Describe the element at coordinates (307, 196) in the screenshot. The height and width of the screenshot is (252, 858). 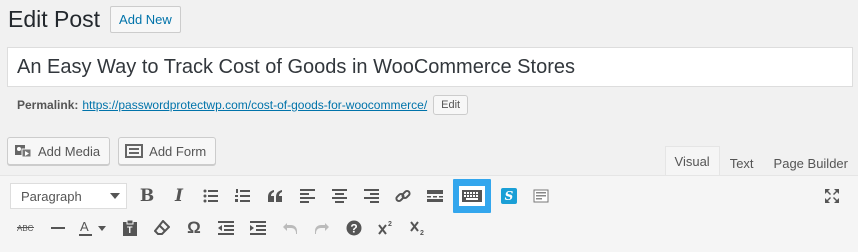
I see `align-left-icon` at that location.